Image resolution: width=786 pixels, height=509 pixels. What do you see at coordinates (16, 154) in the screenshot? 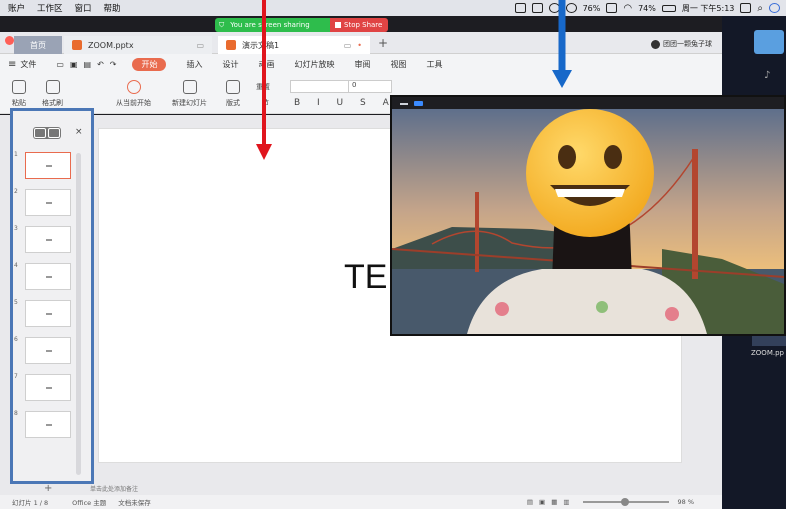
I see `thumb-number: 1` at bounding box center [16, 154].